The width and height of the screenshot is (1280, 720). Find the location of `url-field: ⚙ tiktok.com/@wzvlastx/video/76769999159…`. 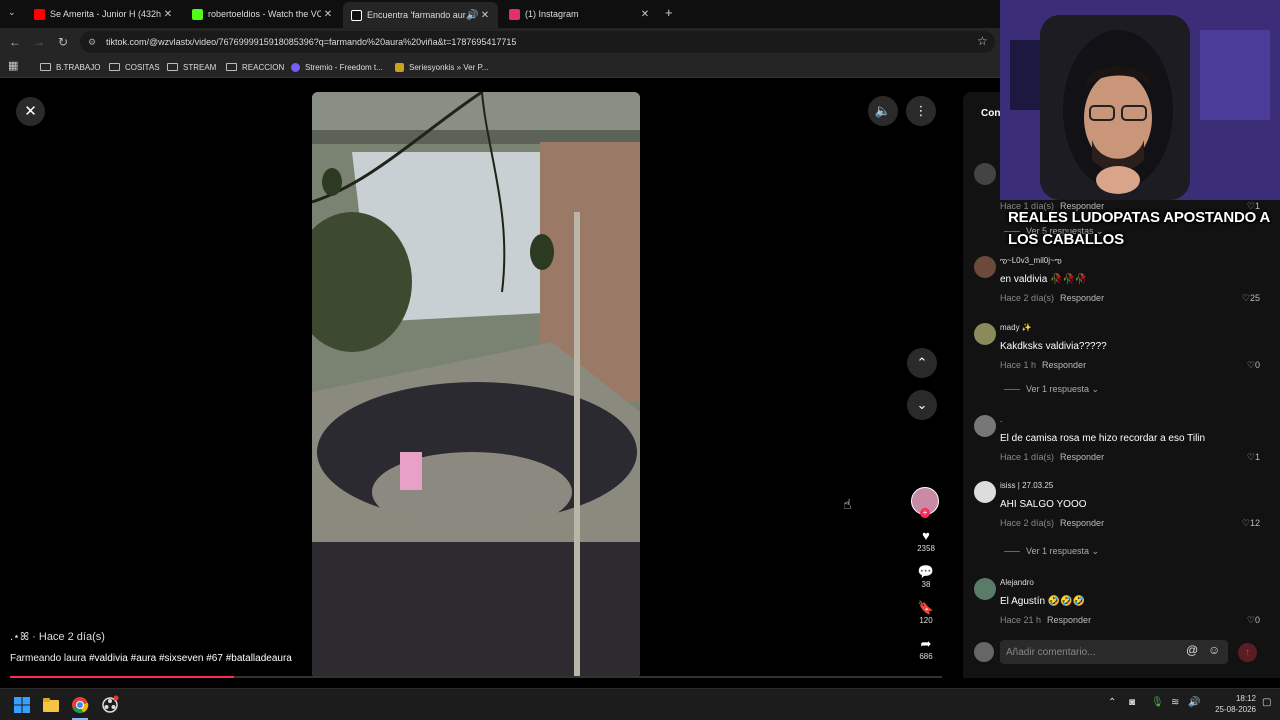

url-field: ⚙ tiktok.com/@wzvlastx/video/76769999159… is located at coordinates (537, 42).